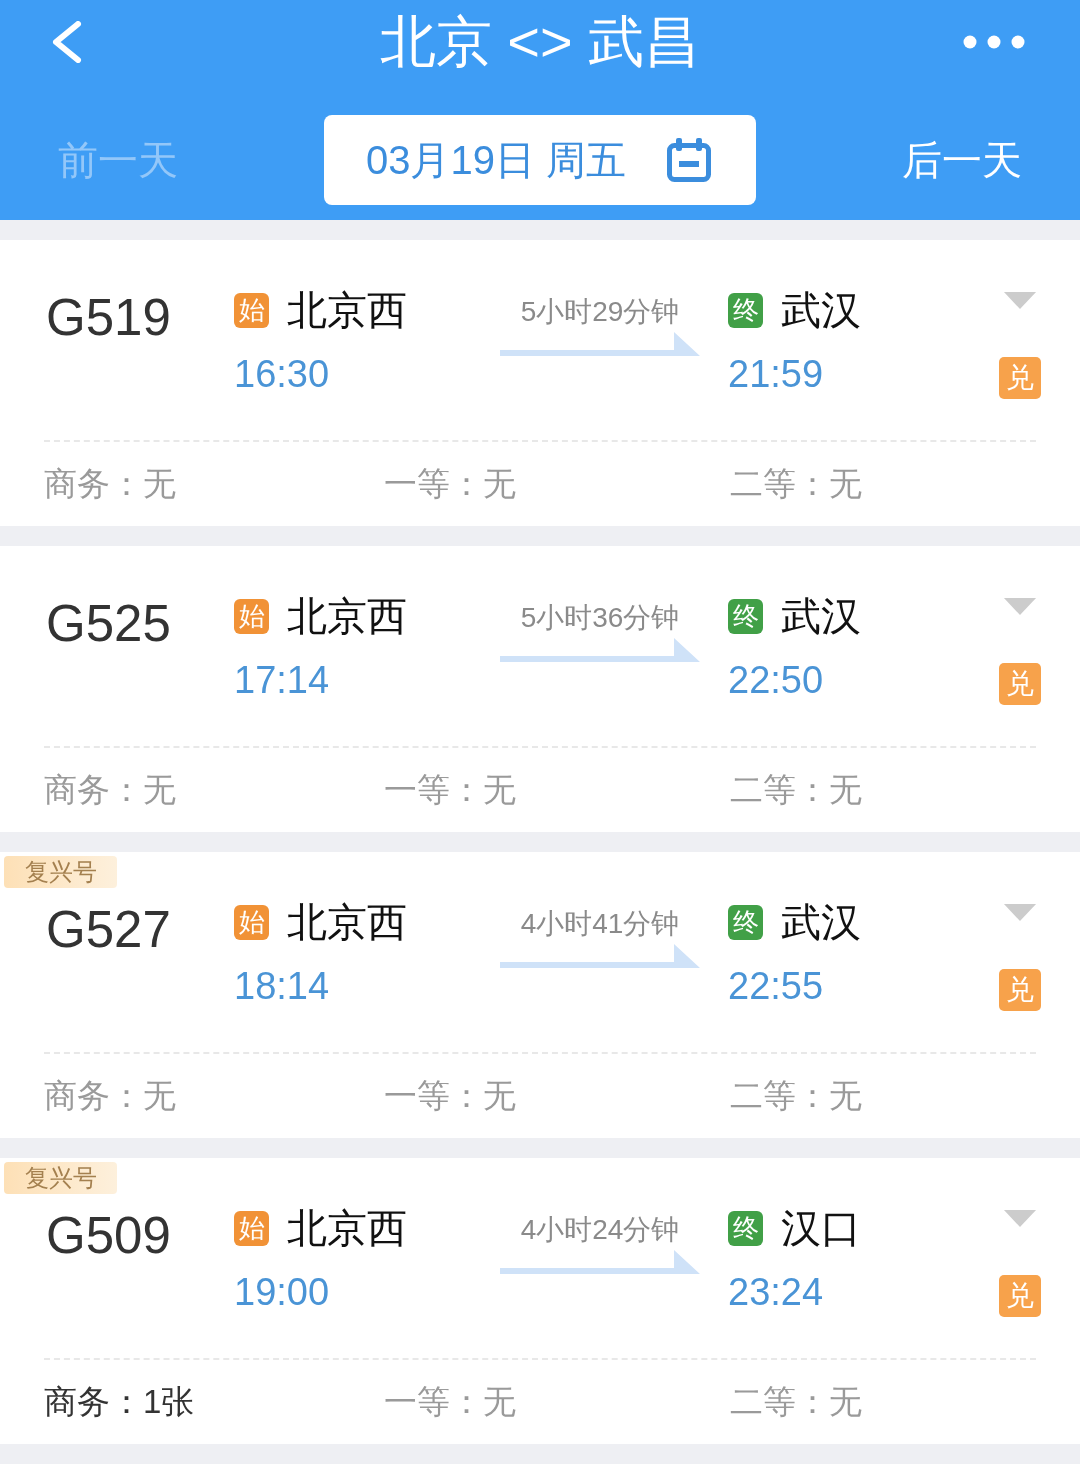 This screenshot has height=1464, width=1080. What do you see at coordinates (109, 624) in the screenshot?
I see `train-number: G525` at bounding box center [109, 624].